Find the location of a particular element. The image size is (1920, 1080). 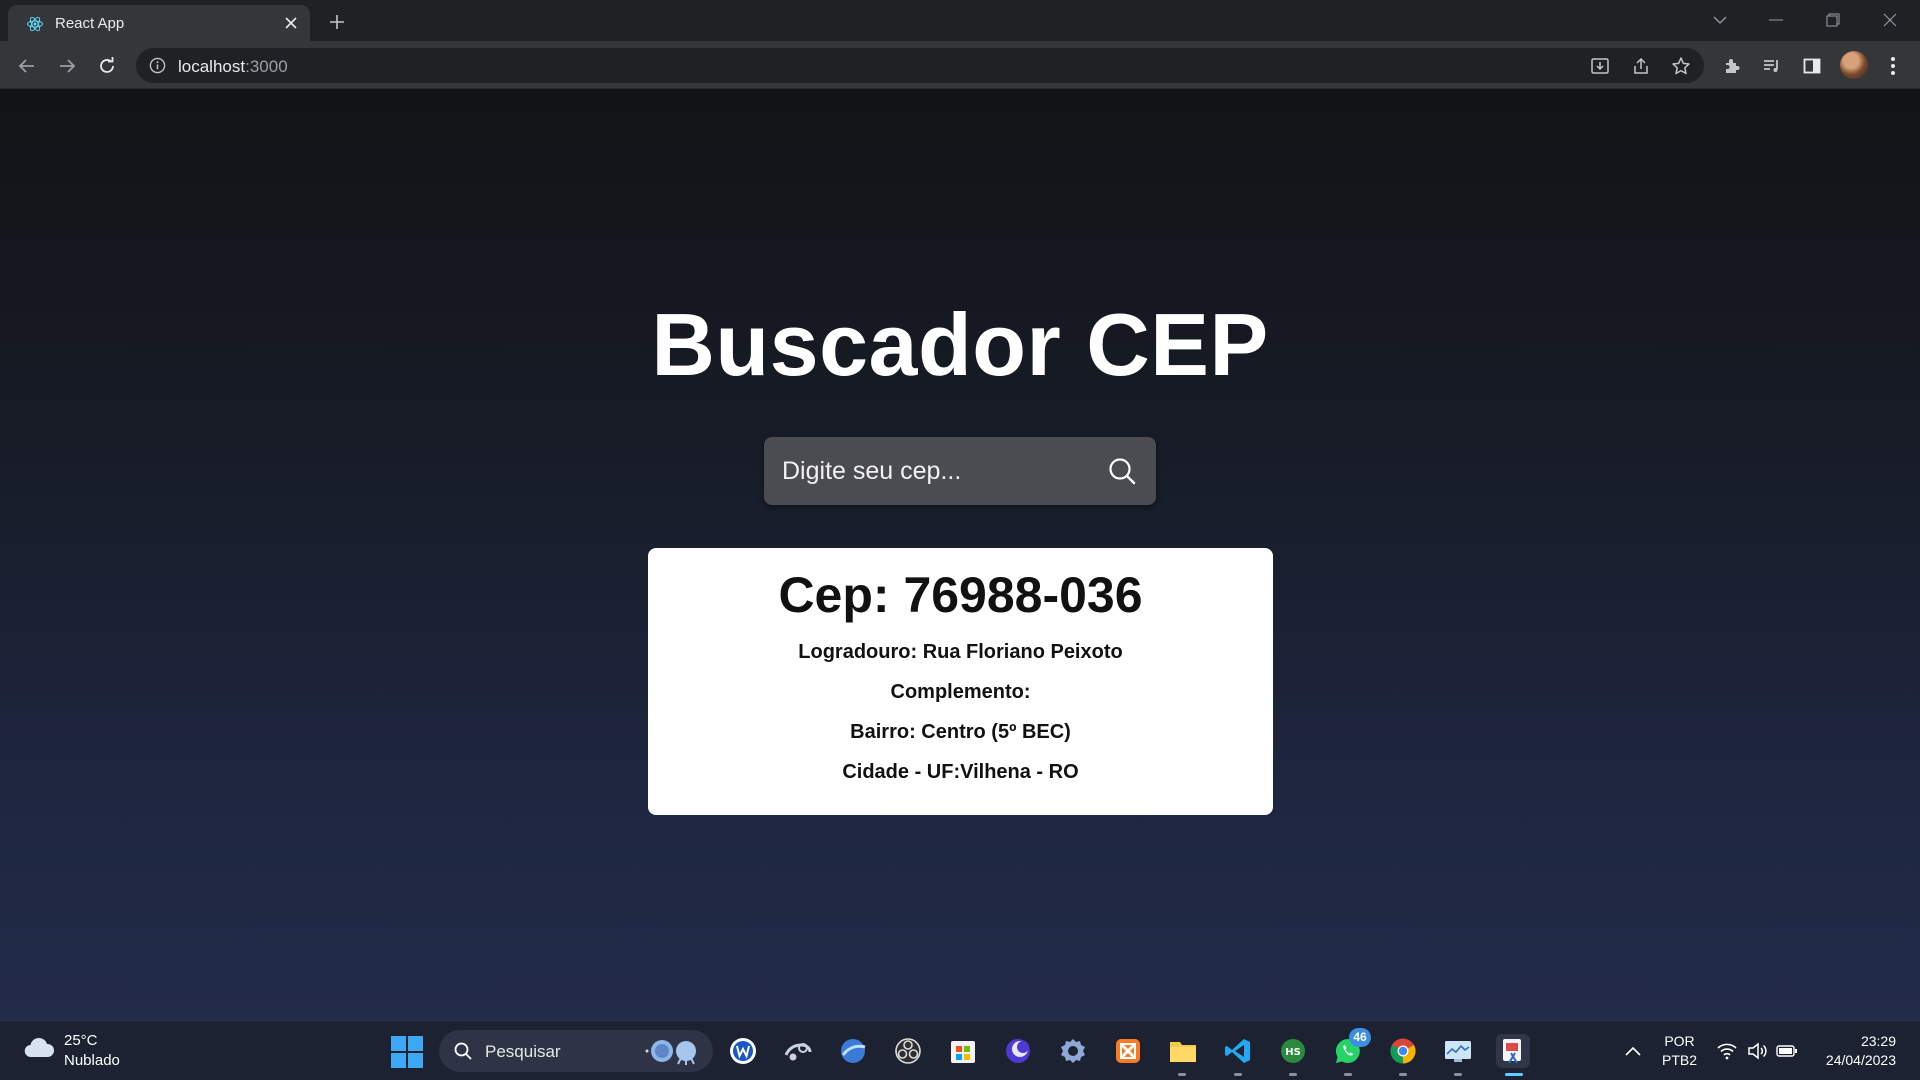

side-panel-icon is located at coordinates (1812, 66).